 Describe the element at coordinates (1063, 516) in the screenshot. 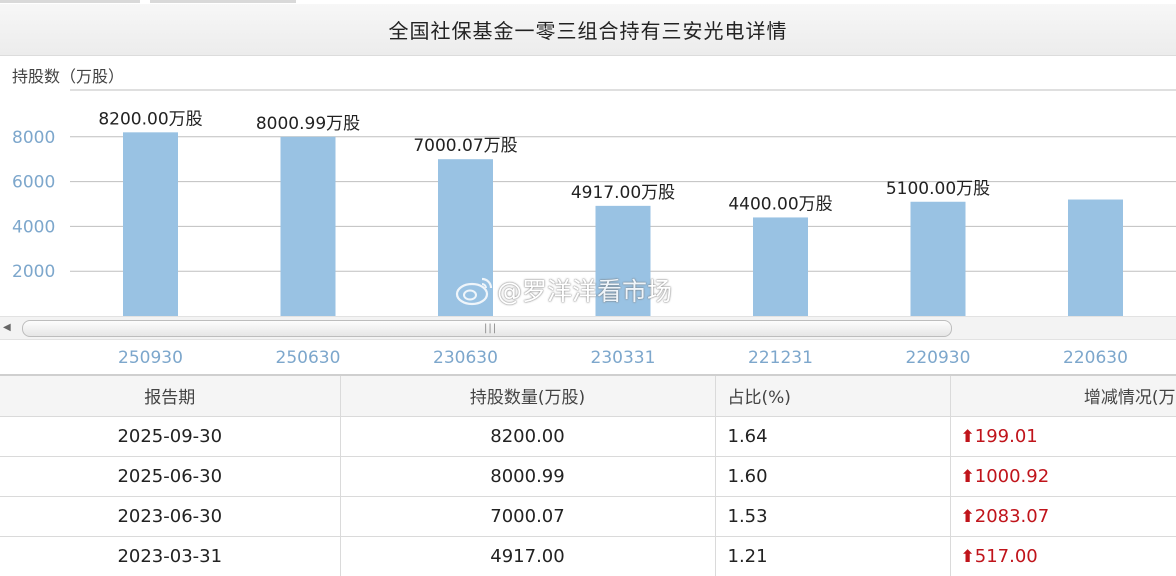

I see `cell-change: ⬆2083.07` at that location.